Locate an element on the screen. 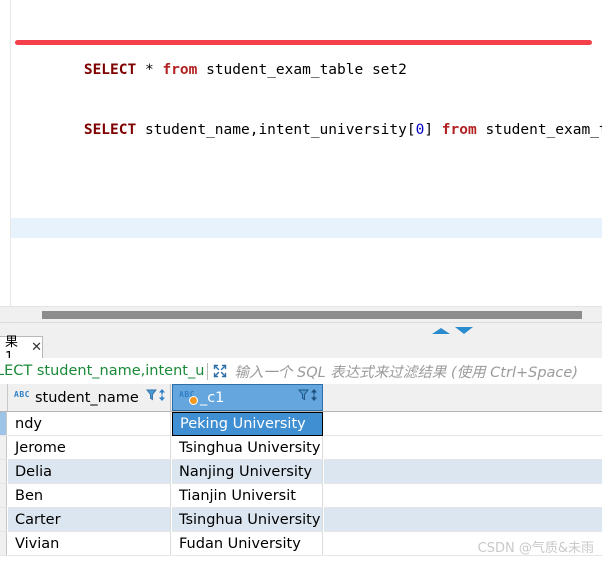  table-row: Carter Tsinghua University is located at coordinates (301, 520).